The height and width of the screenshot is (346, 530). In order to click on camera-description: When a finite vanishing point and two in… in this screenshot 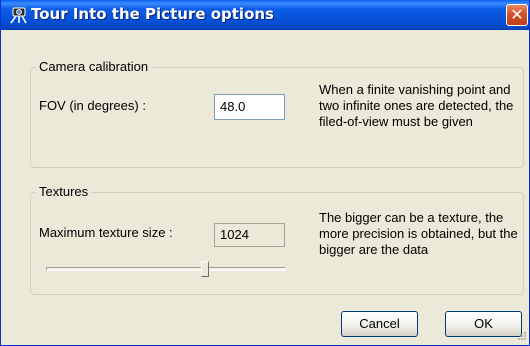, I will do `click(416, 105)`.